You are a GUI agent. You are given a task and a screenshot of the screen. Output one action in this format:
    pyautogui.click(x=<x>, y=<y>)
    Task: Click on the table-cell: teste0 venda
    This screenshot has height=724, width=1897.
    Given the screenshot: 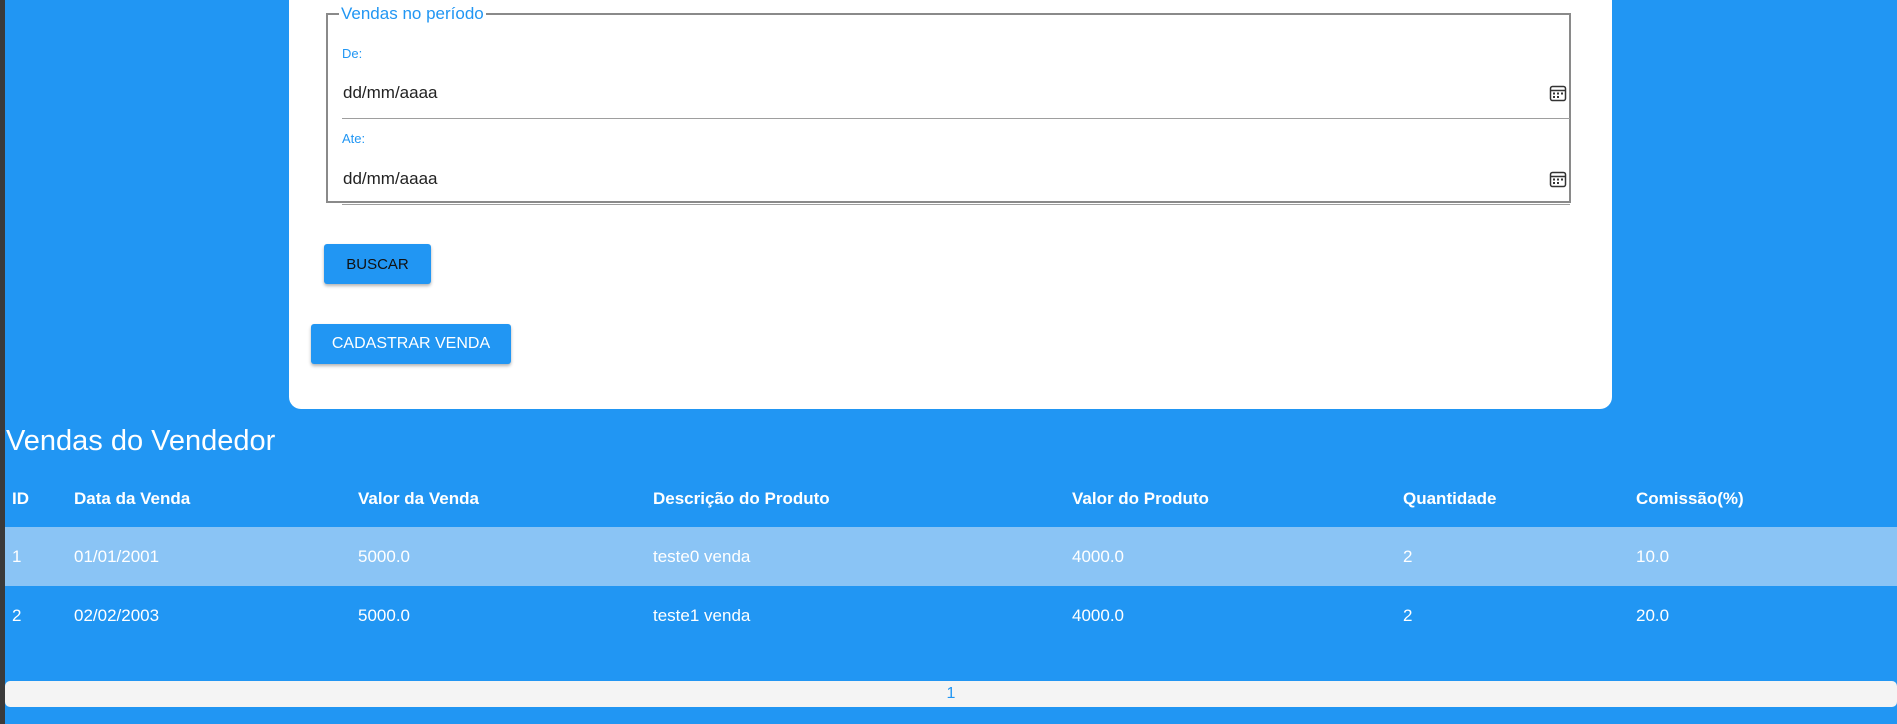 What is the action you would take?
    pyautogui.click(x=855, y=556)
    